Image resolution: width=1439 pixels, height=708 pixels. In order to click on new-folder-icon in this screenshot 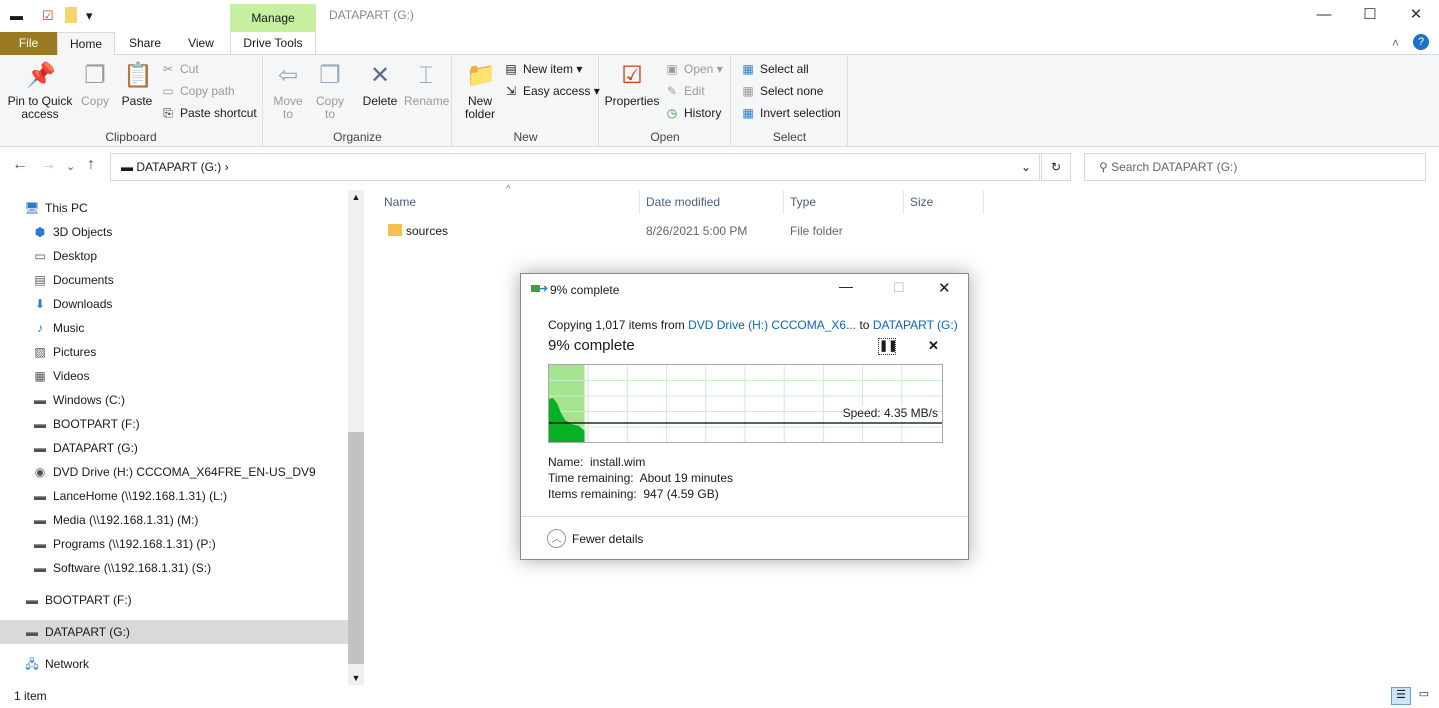, I will do `click(71, 15)`.